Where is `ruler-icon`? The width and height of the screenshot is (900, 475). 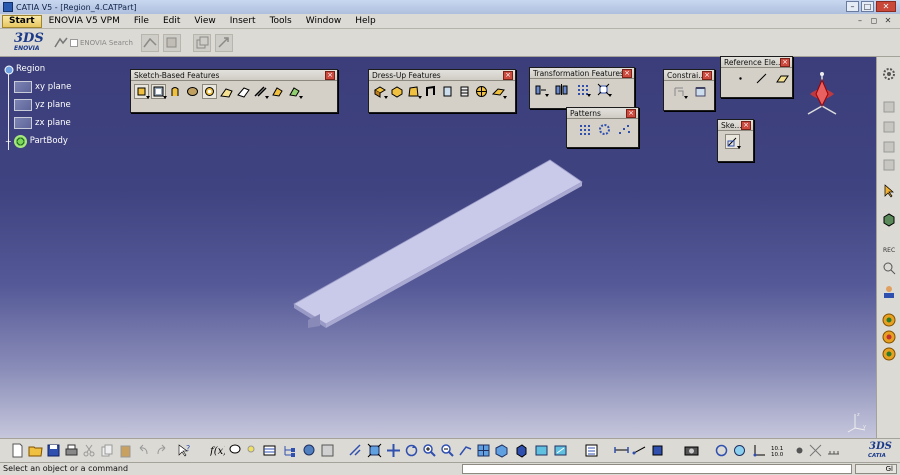
ruler-icon is located at coordinates (833, 450).